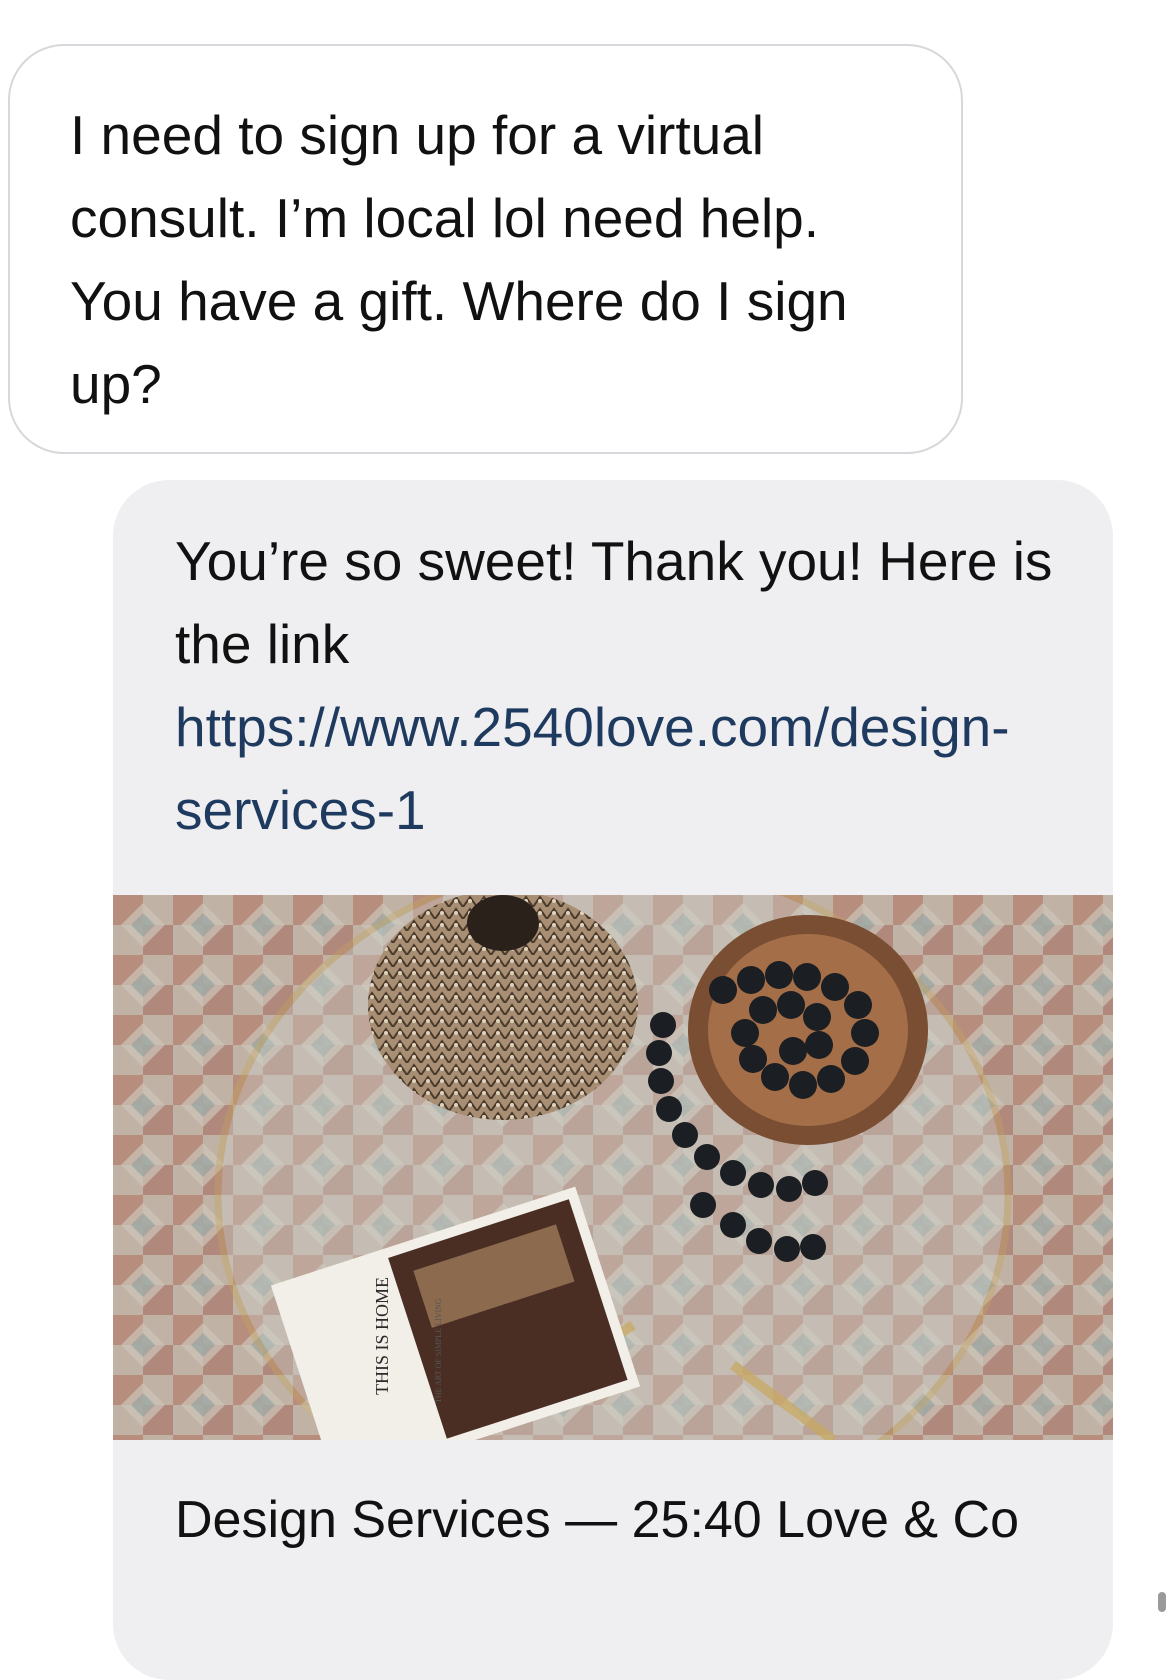 This screenshot has height=1680, width=1170. I want to click on book-title: THIS IS HOME, so click(382, 1336).